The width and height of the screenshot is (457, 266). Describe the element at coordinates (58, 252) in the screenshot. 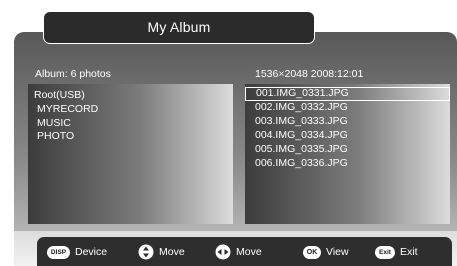

I see `disp-key-icon: DISP` at that location.